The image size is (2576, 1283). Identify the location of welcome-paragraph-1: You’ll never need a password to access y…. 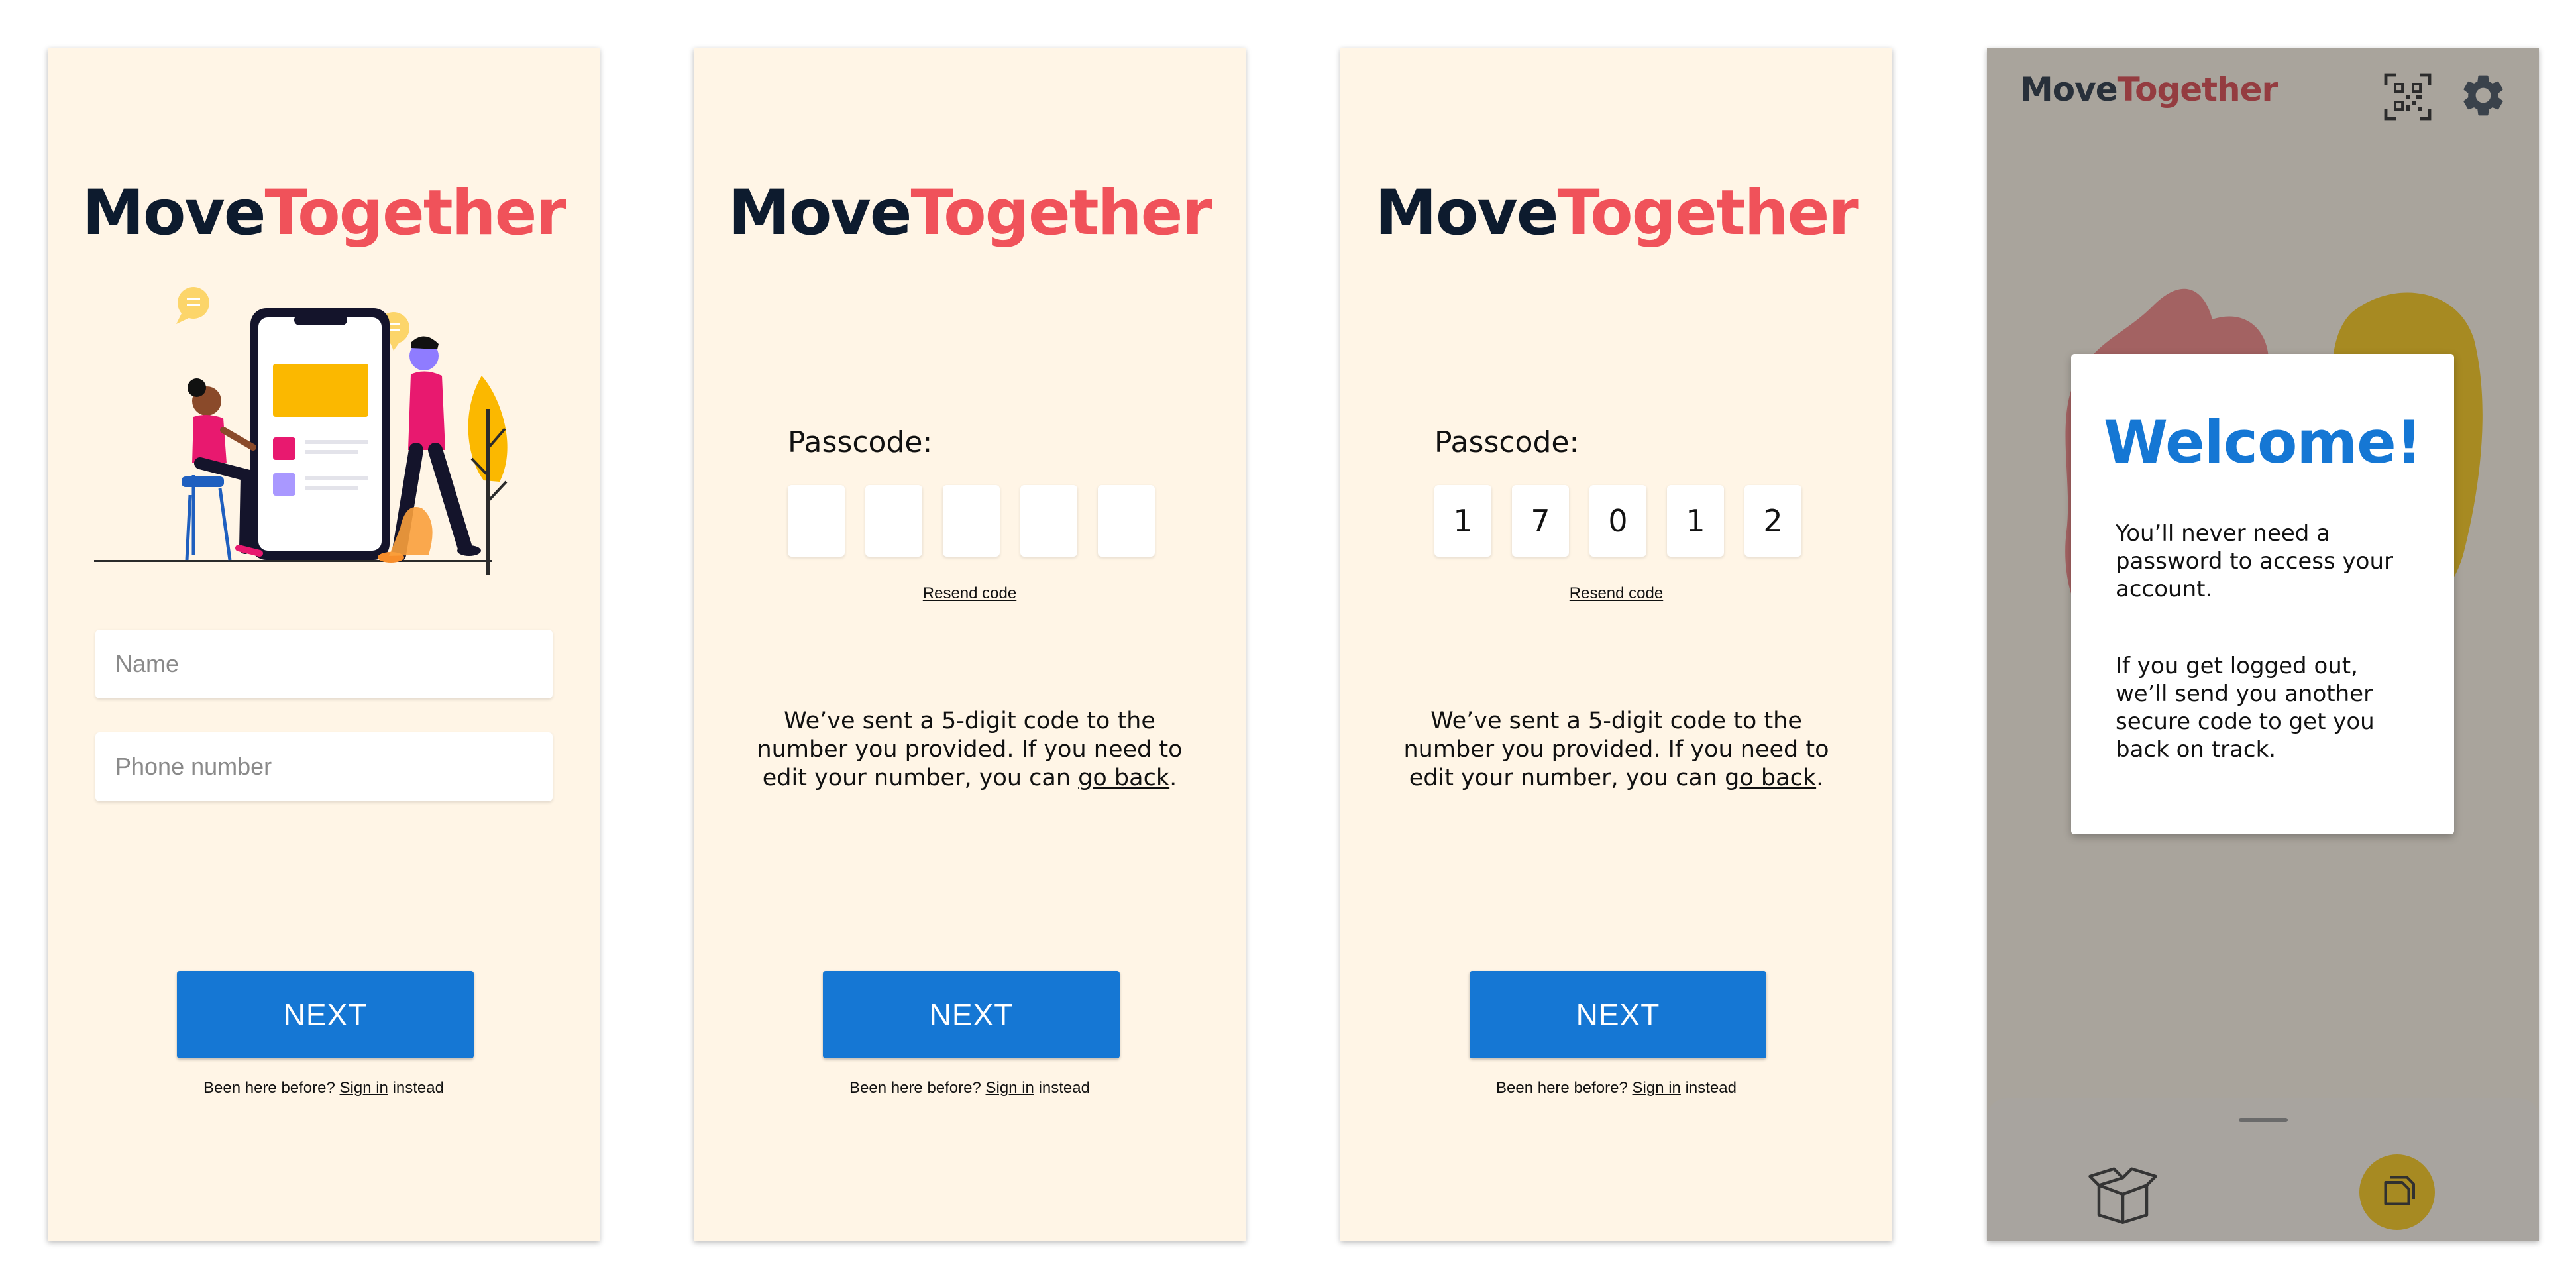
(2254, 561).